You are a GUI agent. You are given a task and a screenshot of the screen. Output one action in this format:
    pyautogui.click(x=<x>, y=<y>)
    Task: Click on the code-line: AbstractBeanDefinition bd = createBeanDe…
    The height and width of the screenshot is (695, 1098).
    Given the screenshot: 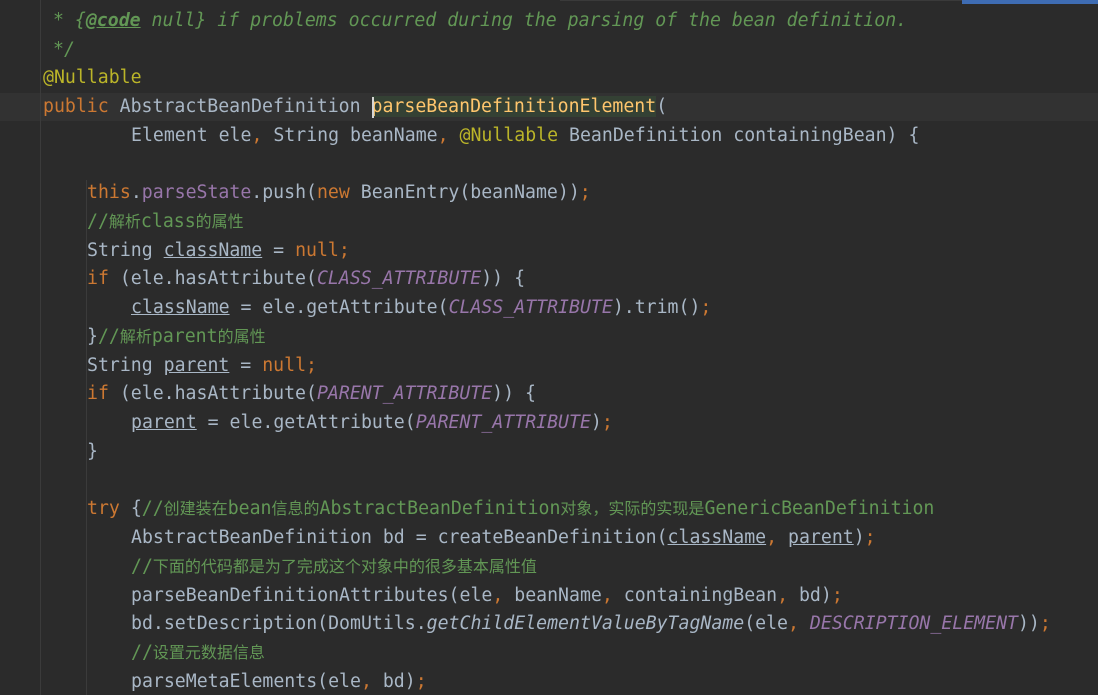 What is the action you would take?
    pyautogui.click(x=503, y=537)
    